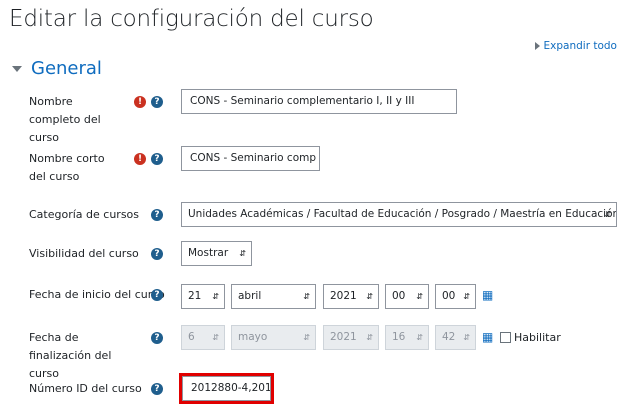  Describe the element at coordinates (537, 46) in the screenshot. I see `caret-right-icon` at that location.